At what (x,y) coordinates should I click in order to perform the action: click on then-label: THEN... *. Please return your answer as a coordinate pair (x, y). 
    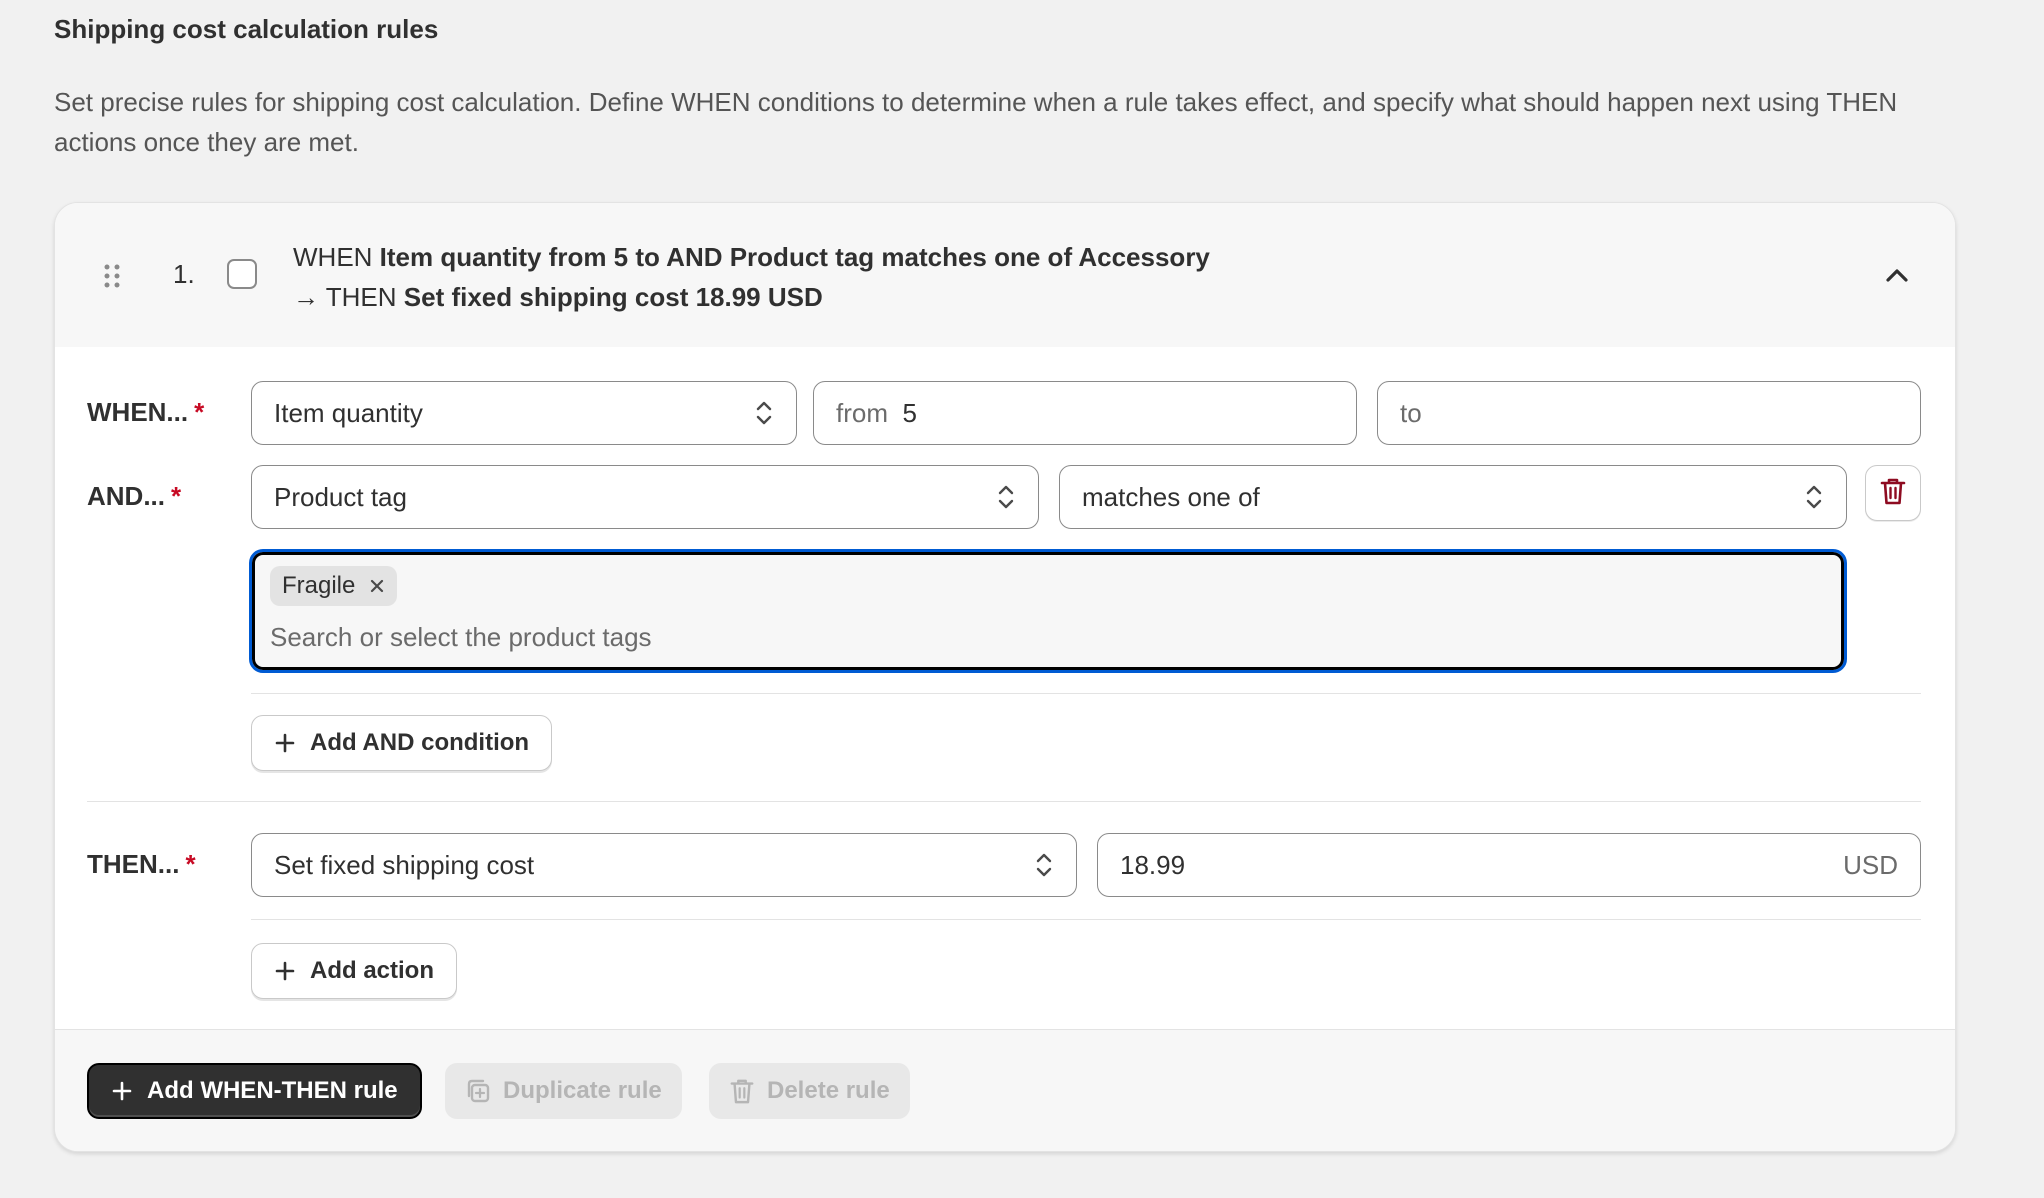
    Looking at the image, I should click on (141, 864).